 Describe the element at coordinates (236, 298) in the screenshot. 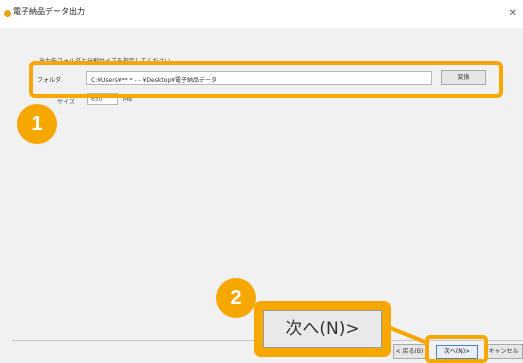

I see `step-badge-2: 2` at that location.